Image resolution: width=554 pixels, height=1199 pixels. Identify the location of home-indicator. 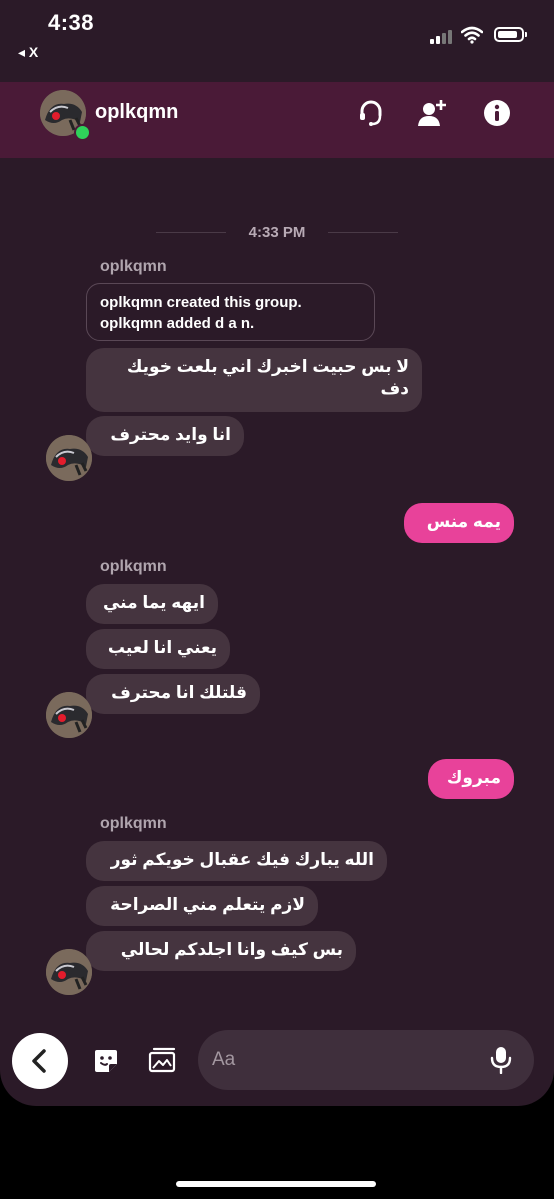
(276, 1184).